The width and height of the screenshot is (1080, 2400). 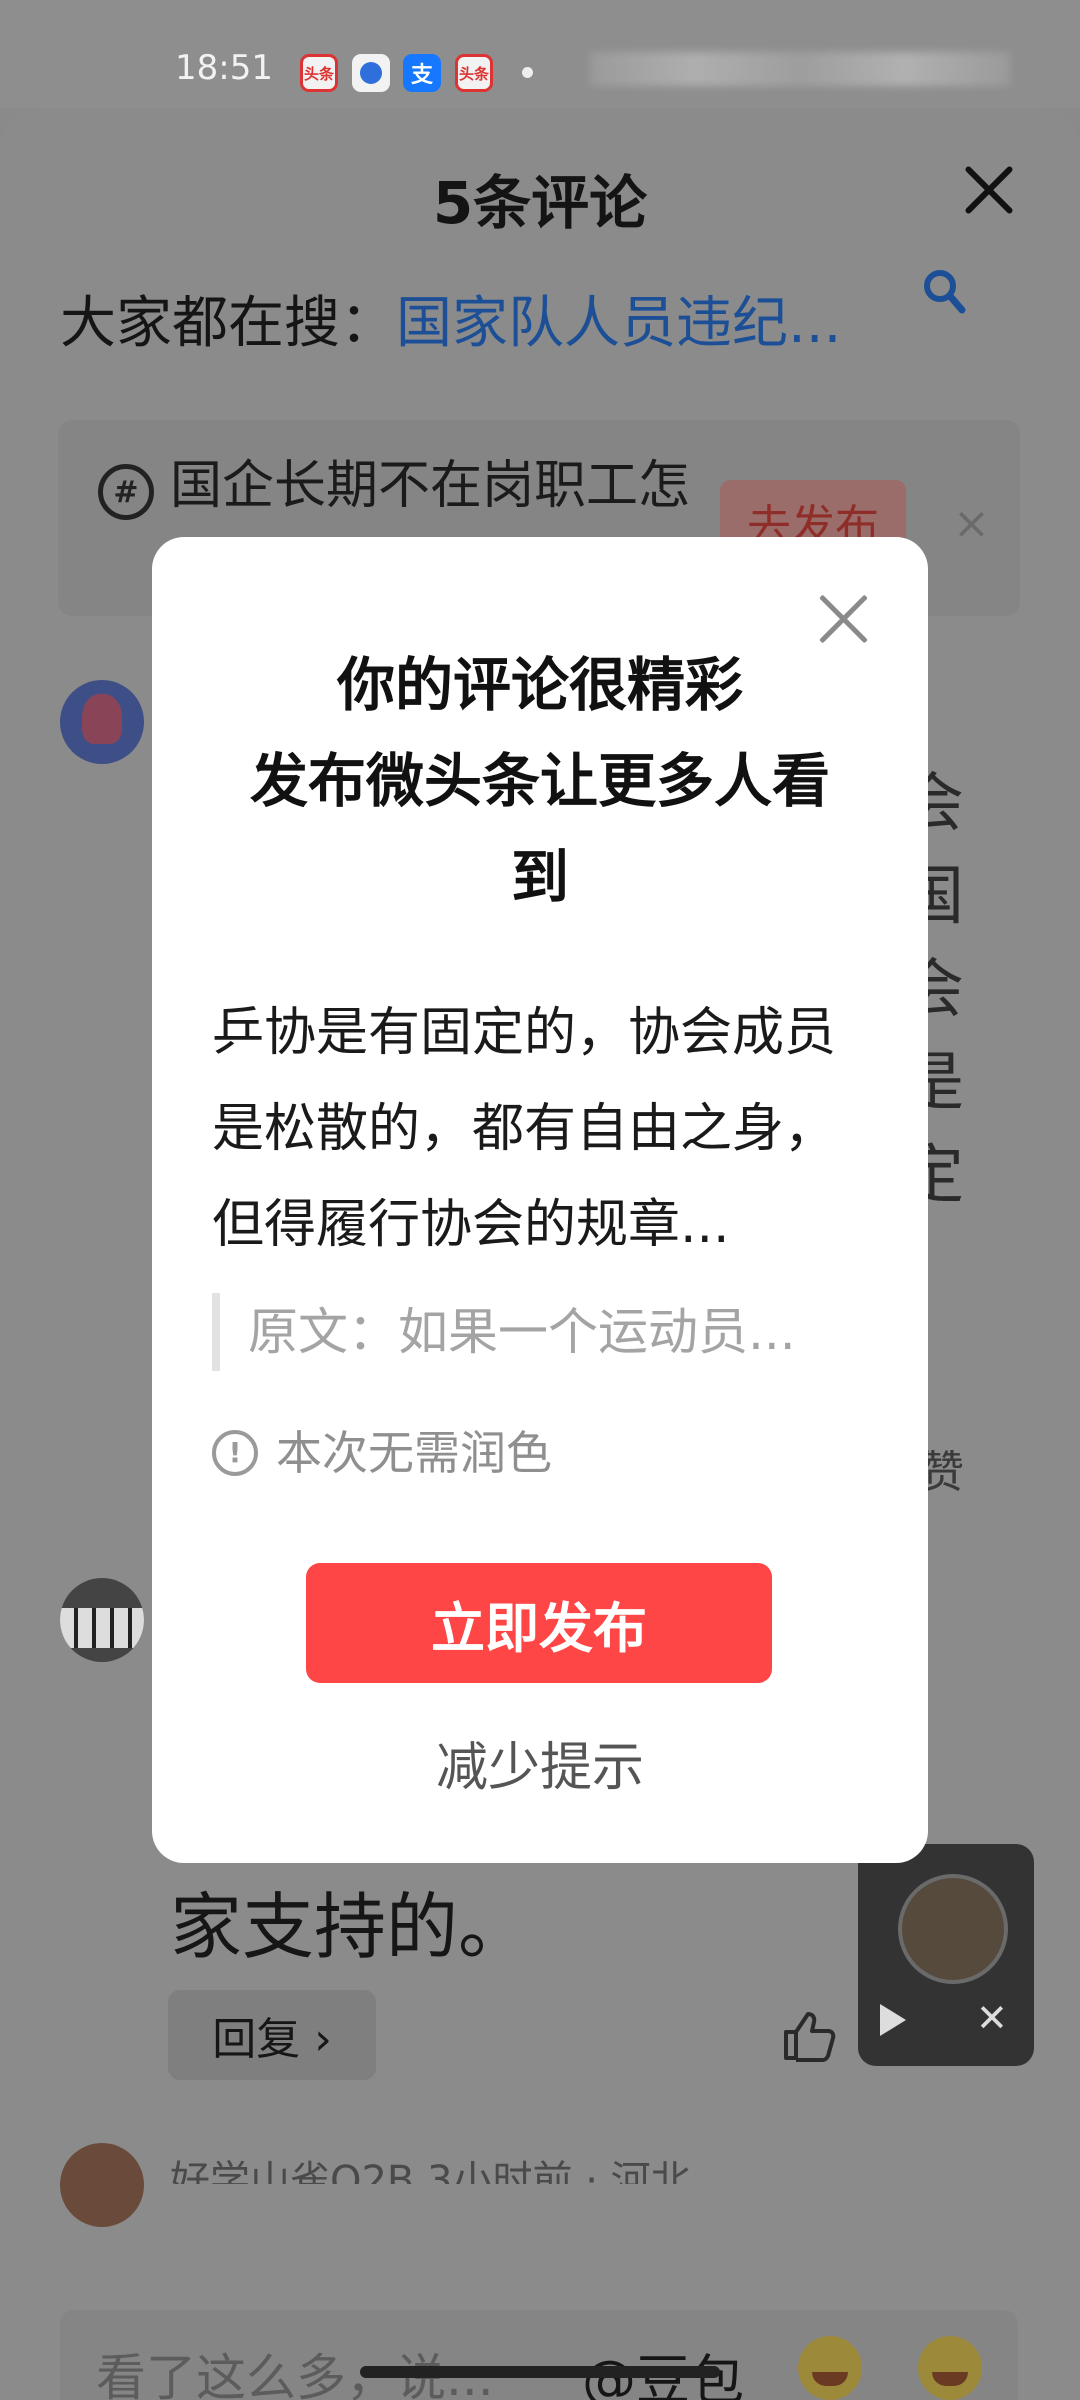 What do you see at coordinates (800, 69) in the screenshot?
I see `status-icons-blurred` at bounding box center [800, 69].